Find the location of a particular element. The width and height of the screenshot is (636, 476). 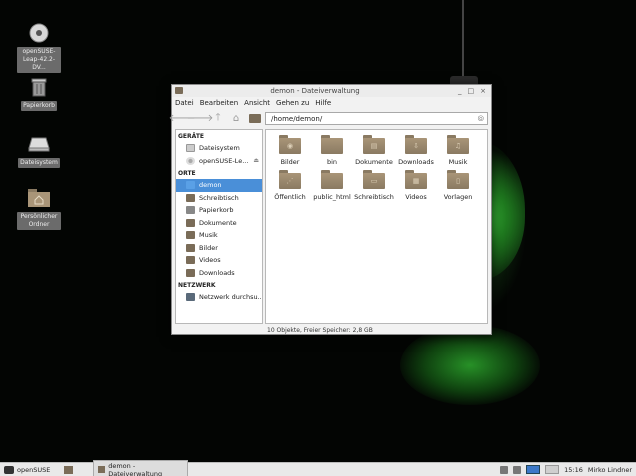

task-label: demon - Dateiverwaltung is located at coordinates (135, 468).